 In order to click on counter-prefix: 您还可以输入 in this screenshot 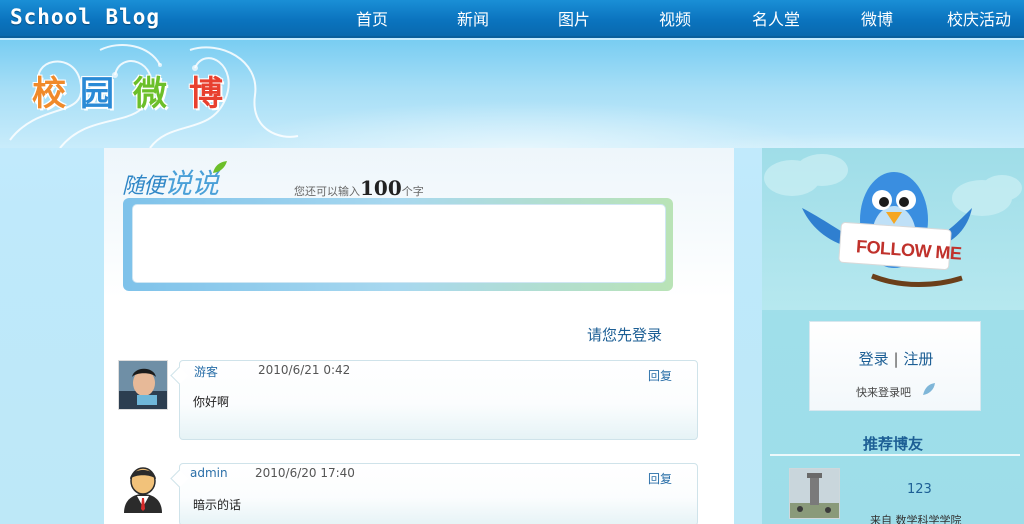, I will do `click(327, 191)`.